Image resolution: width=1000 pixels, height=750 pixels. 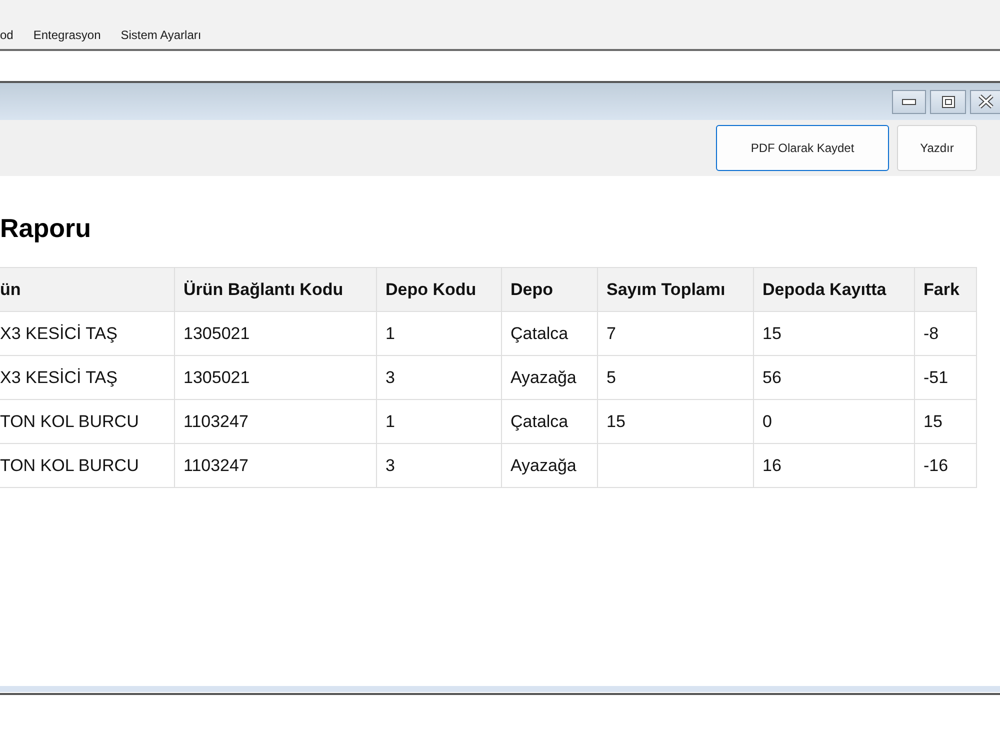 I want to click on menu-item: od, so click(x=7, y=35).